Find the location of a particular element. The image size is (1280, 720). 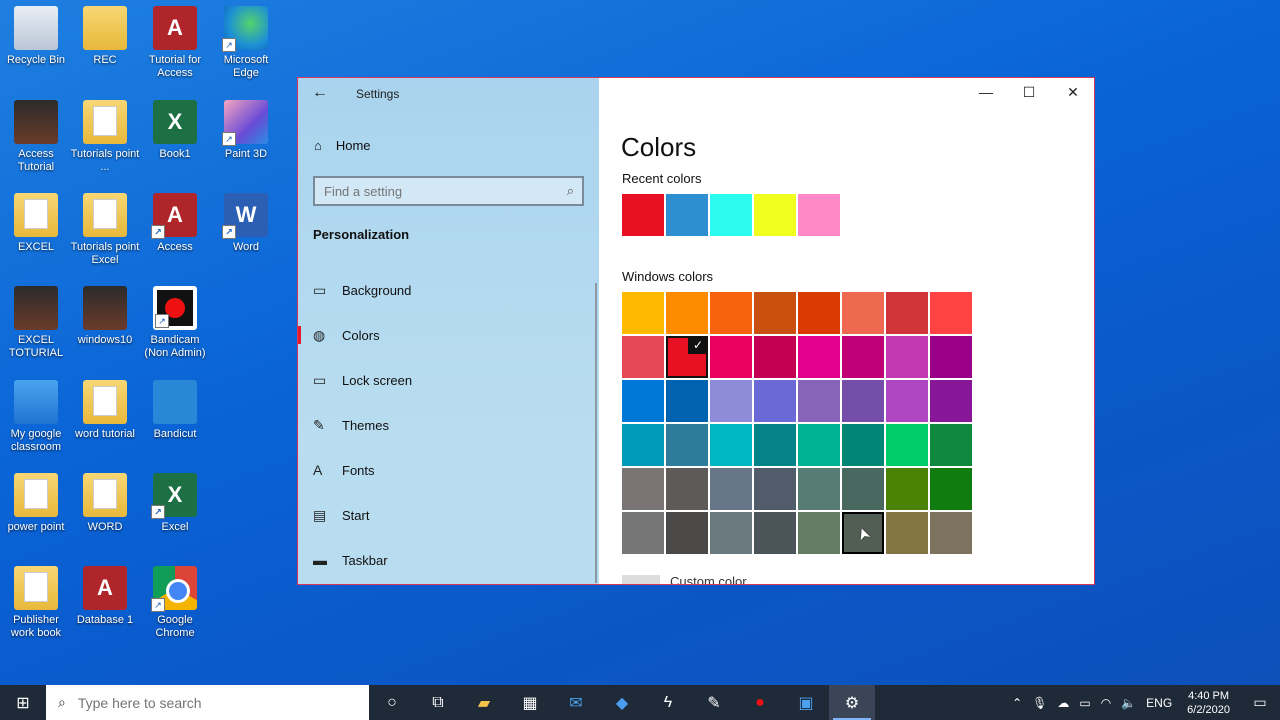

desktop-icon-access: AAccess is located at coordinates (175, 223).